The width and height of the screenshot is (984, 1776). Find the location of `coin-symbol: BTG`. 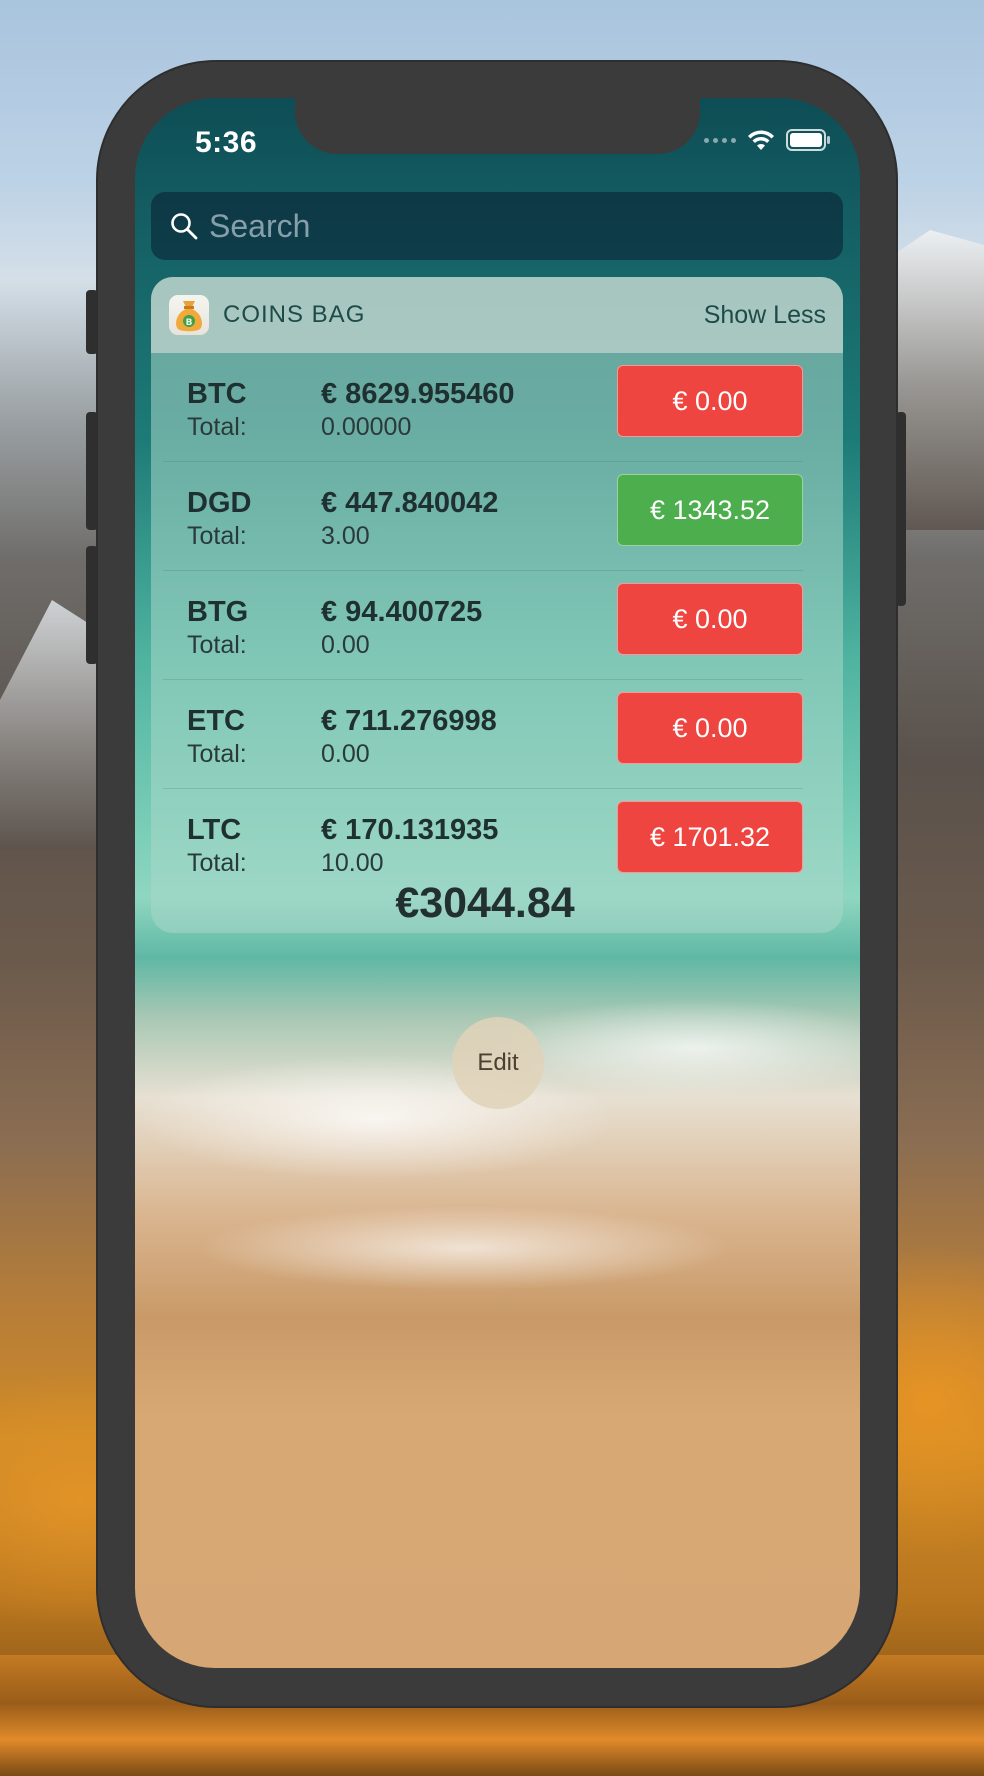

coin-symbol: BTG is located at coordinates (218, 612).